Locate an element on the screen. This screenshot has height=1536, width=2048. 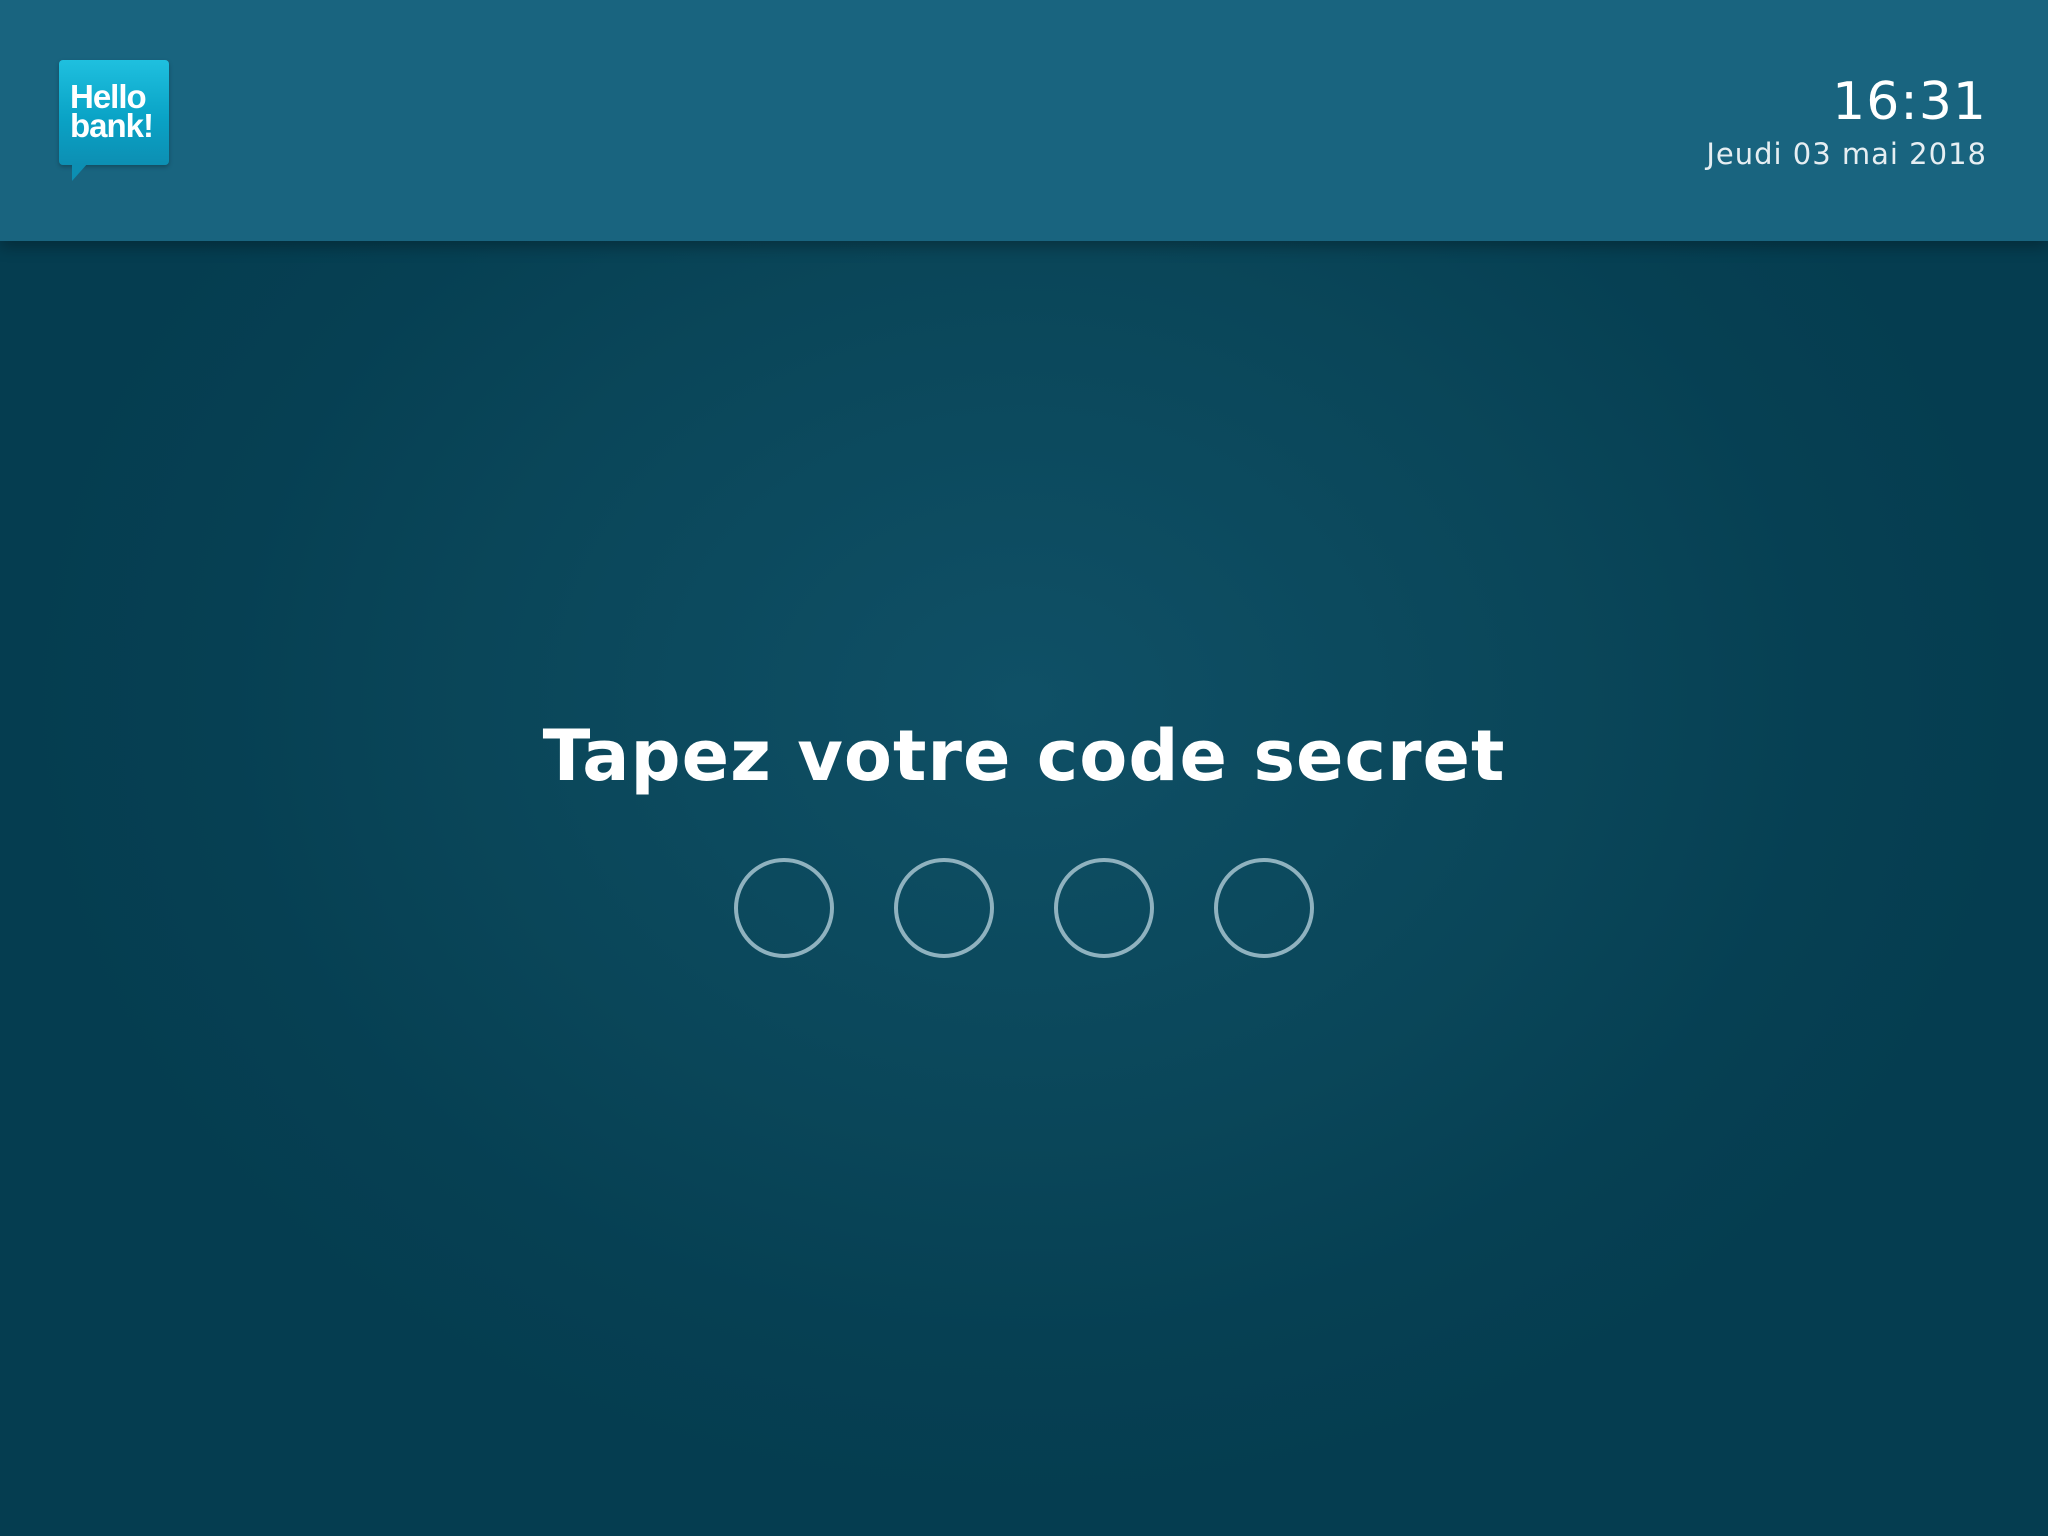
clock-date: Jeudi 03 mai 2018 is located at coordinates (1846, 154).